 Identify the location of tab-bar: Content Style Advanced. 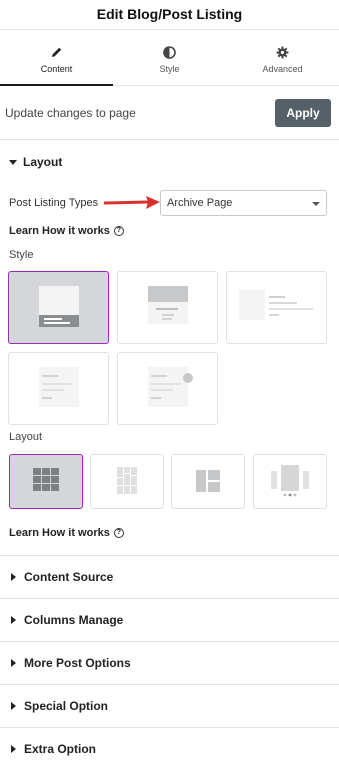
(169, 58).